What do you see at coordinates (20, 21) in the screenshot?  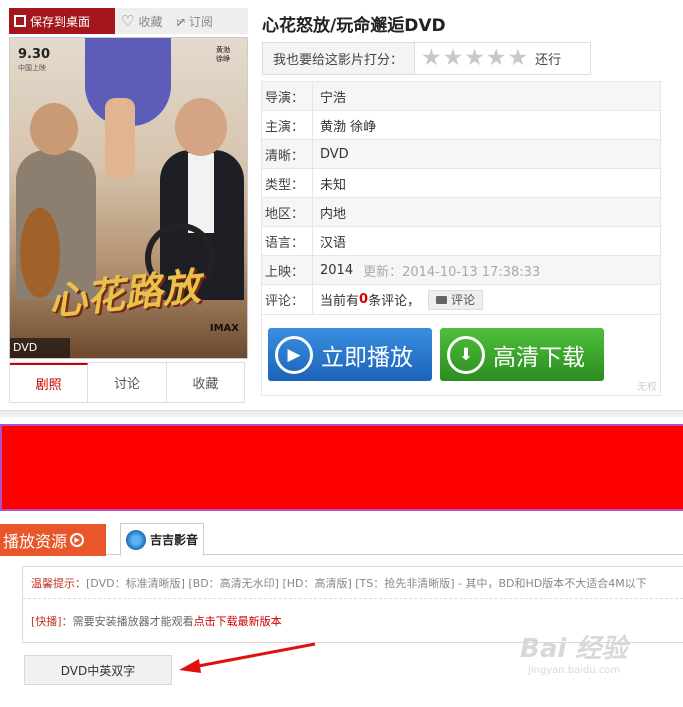 I see `external-link-icon` at bounding box center [20, 21].